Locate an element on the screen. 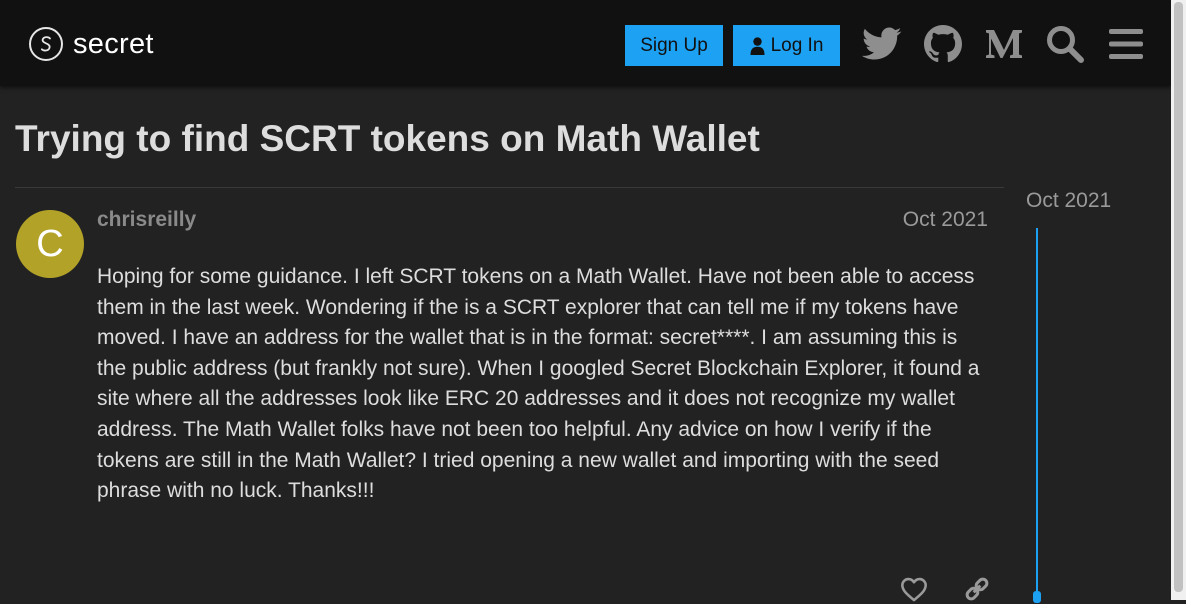  scrollbar-thumb is located at coordinates (1178, 297).